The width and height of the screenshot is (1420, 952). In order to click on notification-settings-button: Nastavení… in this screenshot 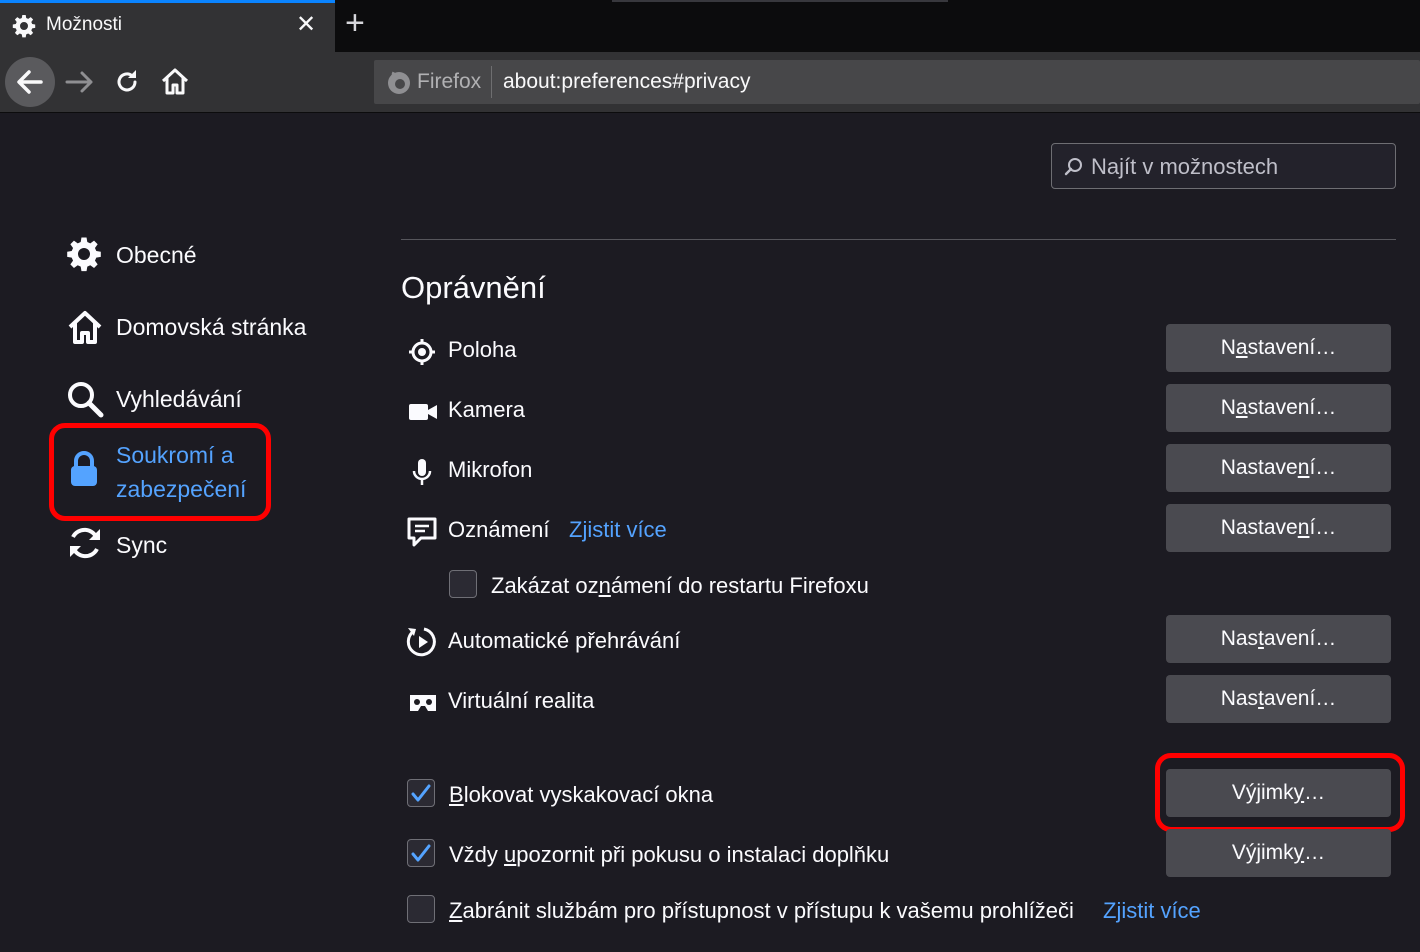, I will do `click(1278, 528)`.